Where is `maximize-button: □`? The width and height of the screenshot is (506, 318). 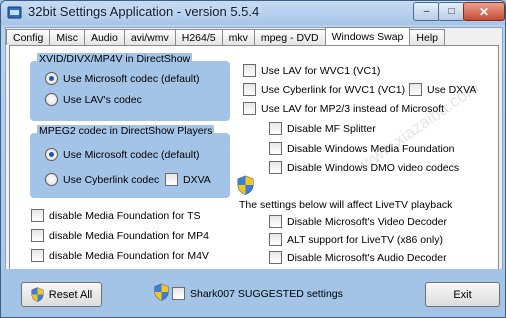 maximize-button: □ is located at coordinates (451, 11).